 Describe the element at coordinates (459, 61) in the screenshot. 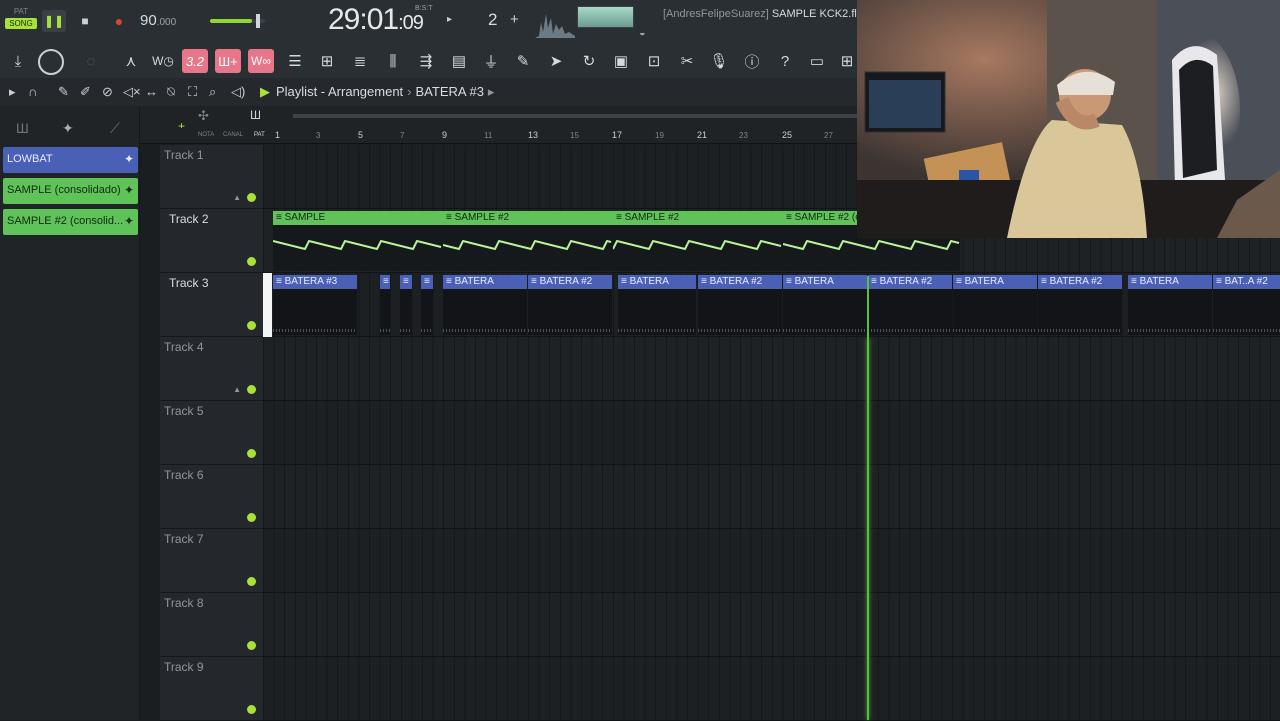

I see `piano-roll-icon: ▤` at that location.